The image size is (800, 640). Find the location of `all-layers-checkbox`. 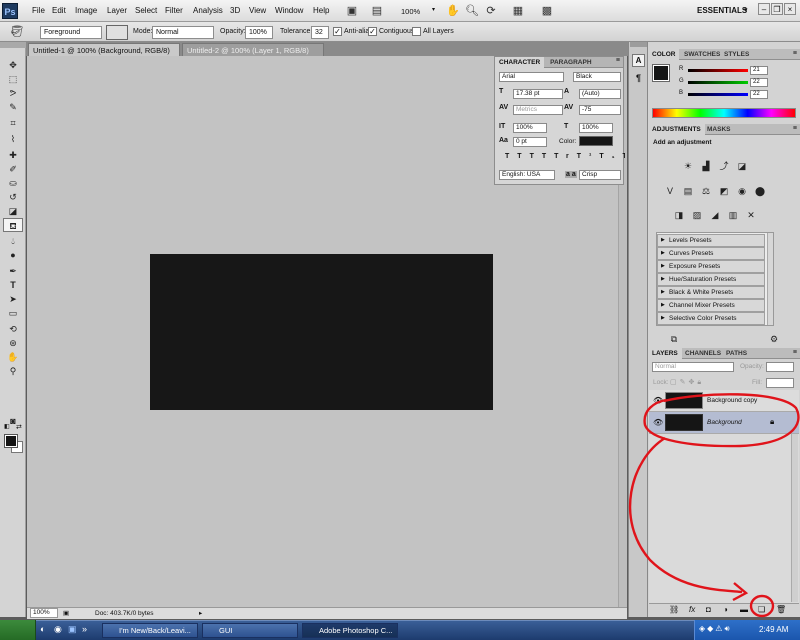

all-layers-checkbox is located at coordinates (416, 31).